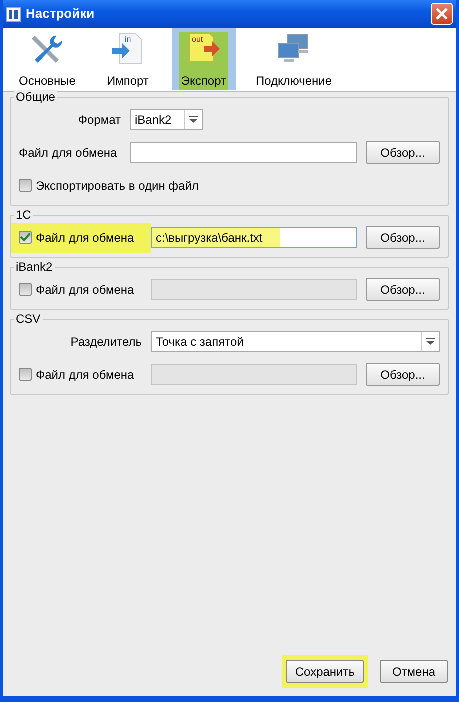 The height and width of the screenshot is (702, 459). Describe the element at coordinates (24, 215) in the screenshot. I see `group-title: 1С` at that location.